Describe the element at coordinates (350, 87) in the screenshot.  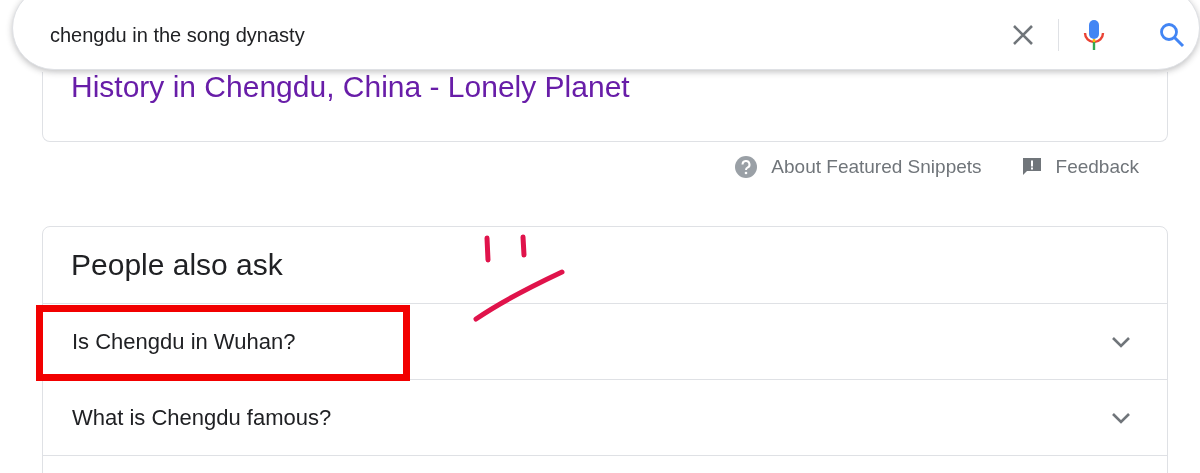
I see `result-link: History in Chengdu, China - Lonely Planet` at that location.